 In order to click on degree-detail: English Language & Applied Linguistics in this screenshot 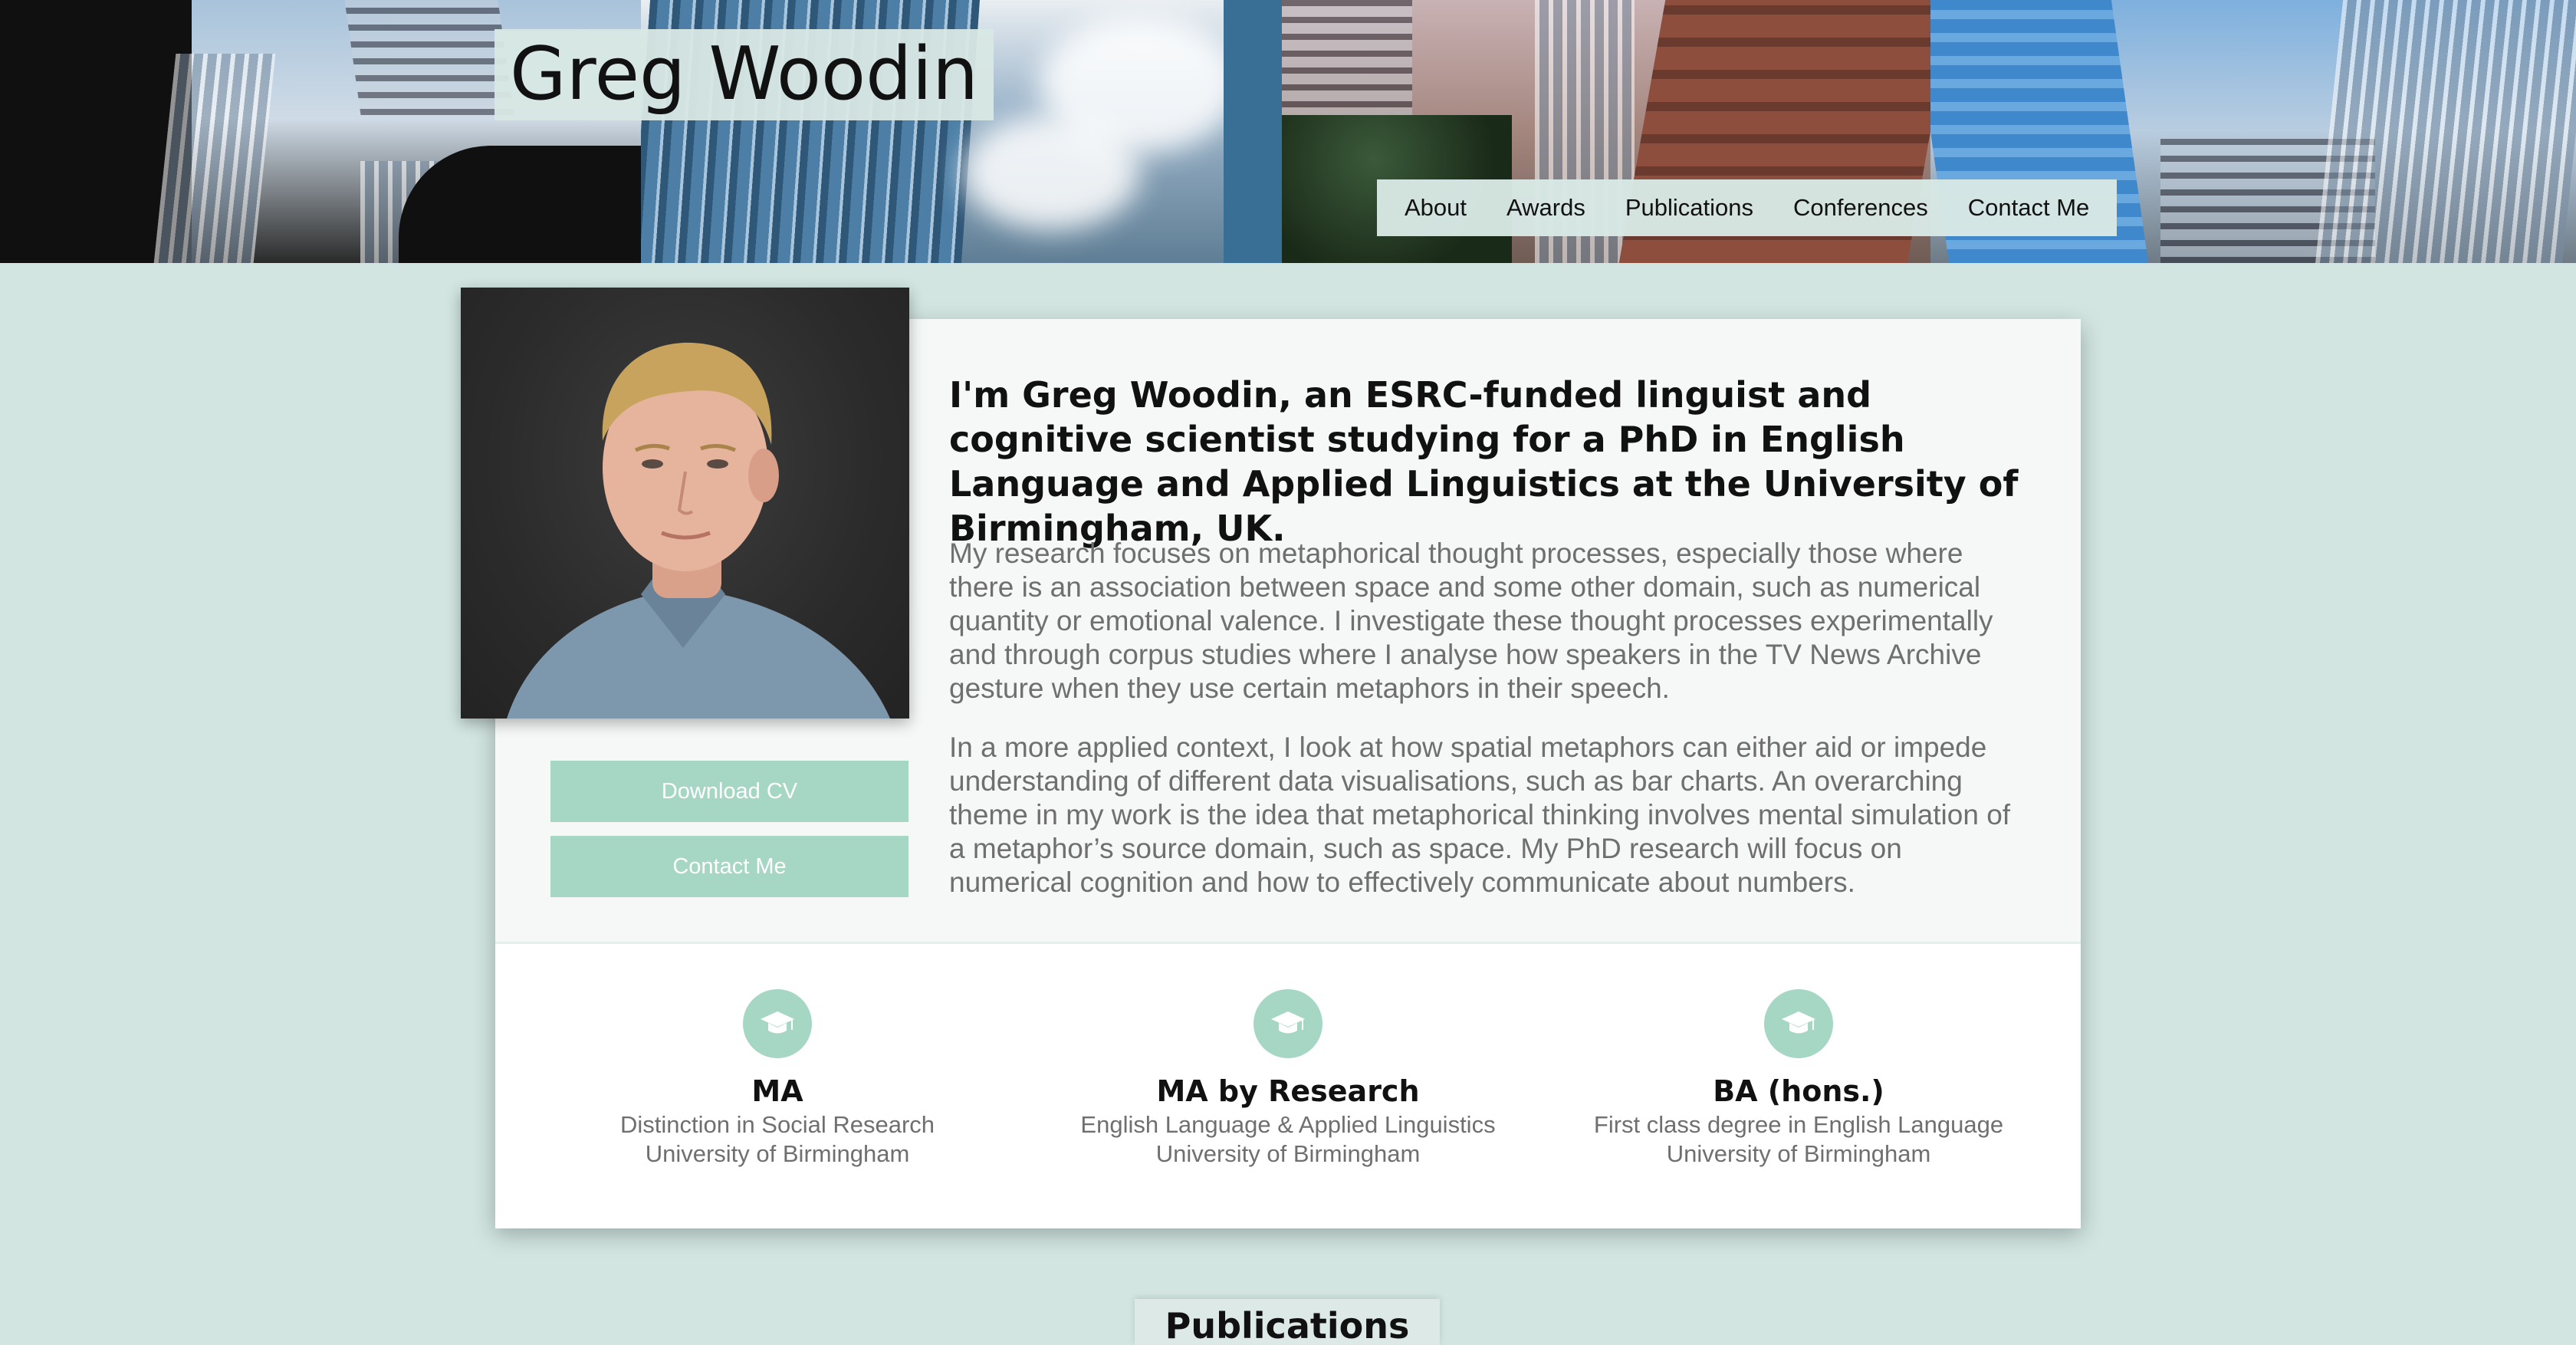, I will do `click(1288, 1124)`.